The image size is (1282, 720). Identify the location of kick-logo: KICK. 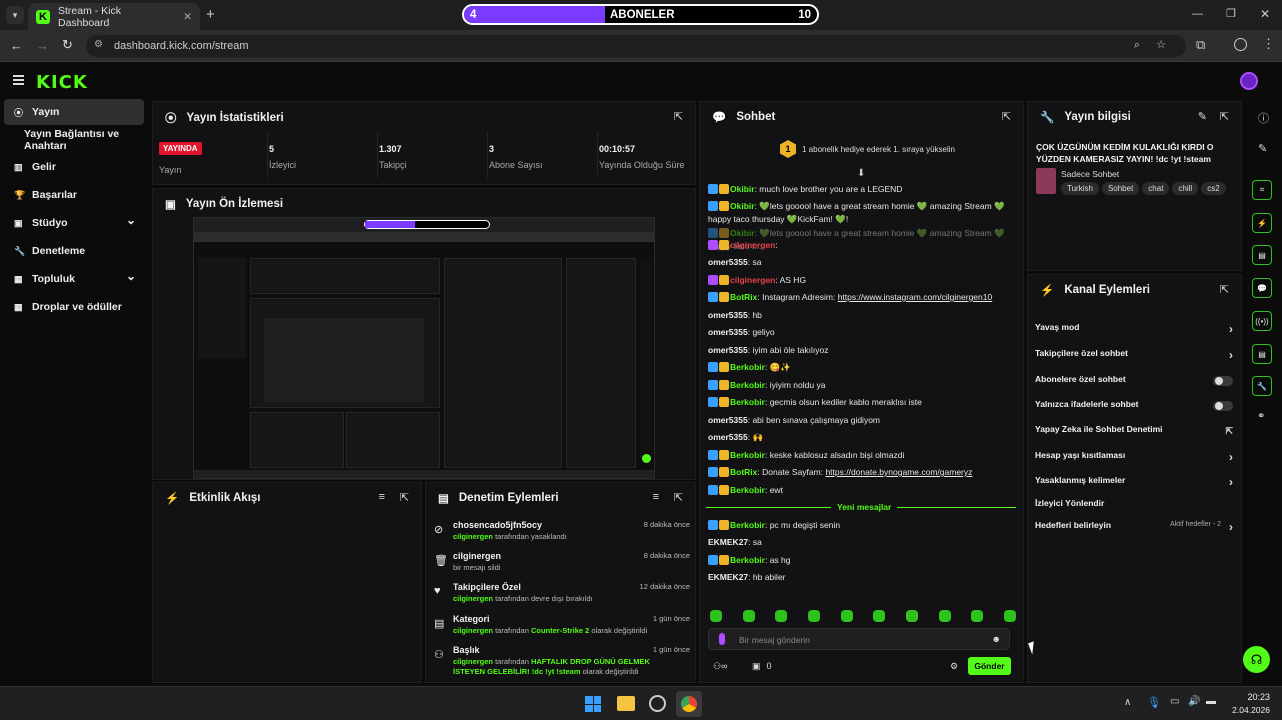
(62, 82).